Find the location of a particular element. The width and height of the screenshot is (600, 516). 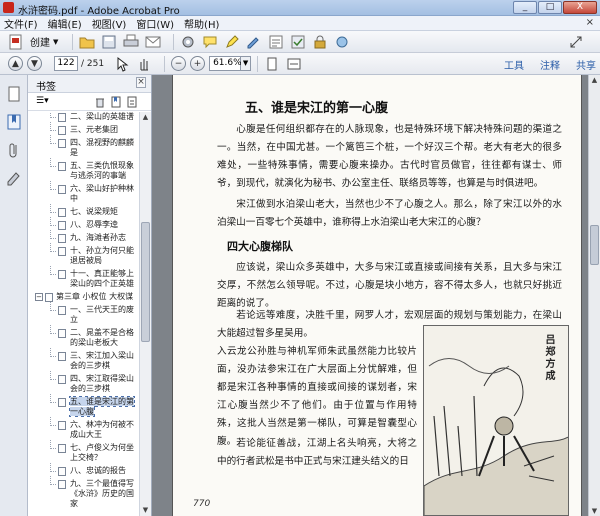

print-icon is located at coordinates (131, 42).